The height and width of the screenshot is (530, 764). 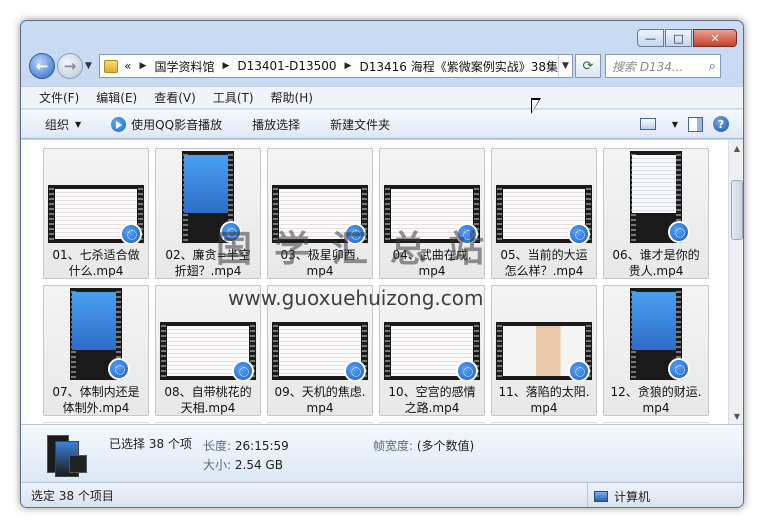 What do you see at coordinates (184, 66) in the screenshot?
I see `breadcrumb-item-guoxue: 国学资料馆` at bounding box center [184, 66].